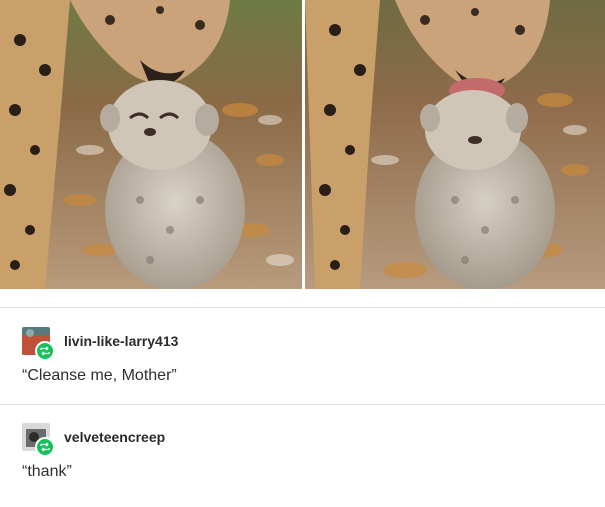  What do you see at coordinates (302, 404) in the screenshot?
I see `reblog-divider` at bounding box center [302, 404].